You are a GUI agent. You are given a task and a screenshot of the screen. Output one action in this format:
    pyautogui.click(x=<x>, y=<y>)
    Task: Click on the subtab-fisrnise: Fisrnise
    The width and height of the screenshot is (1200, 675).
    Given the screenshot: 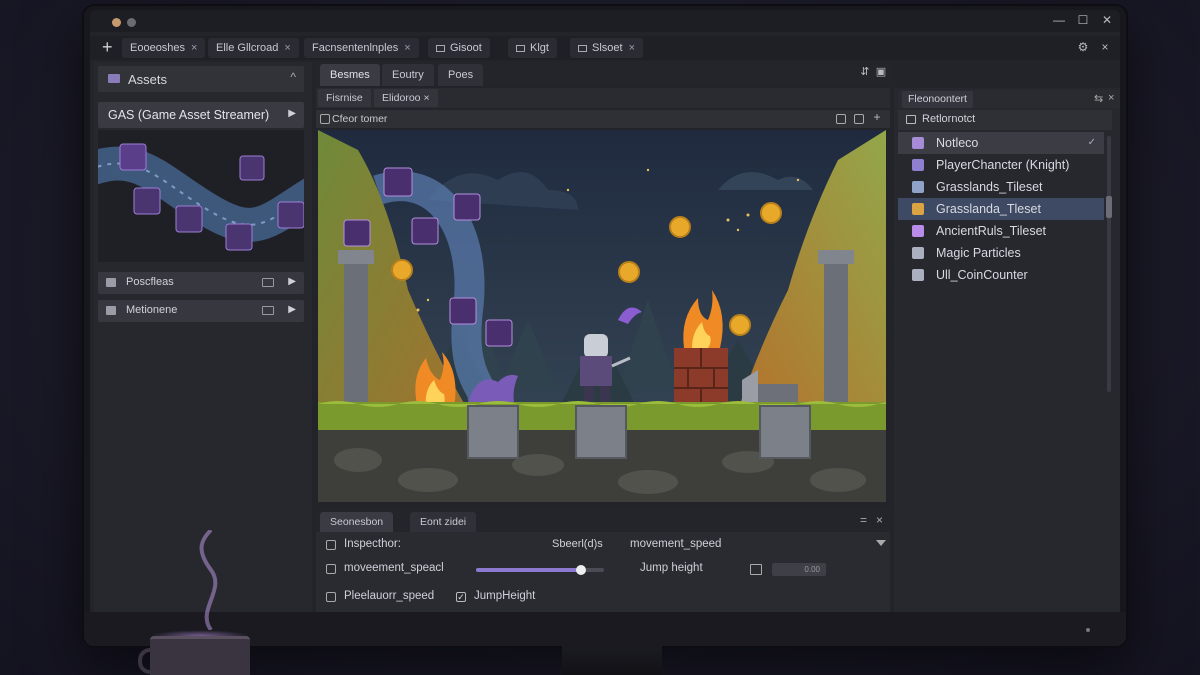 What is the action you would take?
    pyautogui.click(x=344, y=98)
    